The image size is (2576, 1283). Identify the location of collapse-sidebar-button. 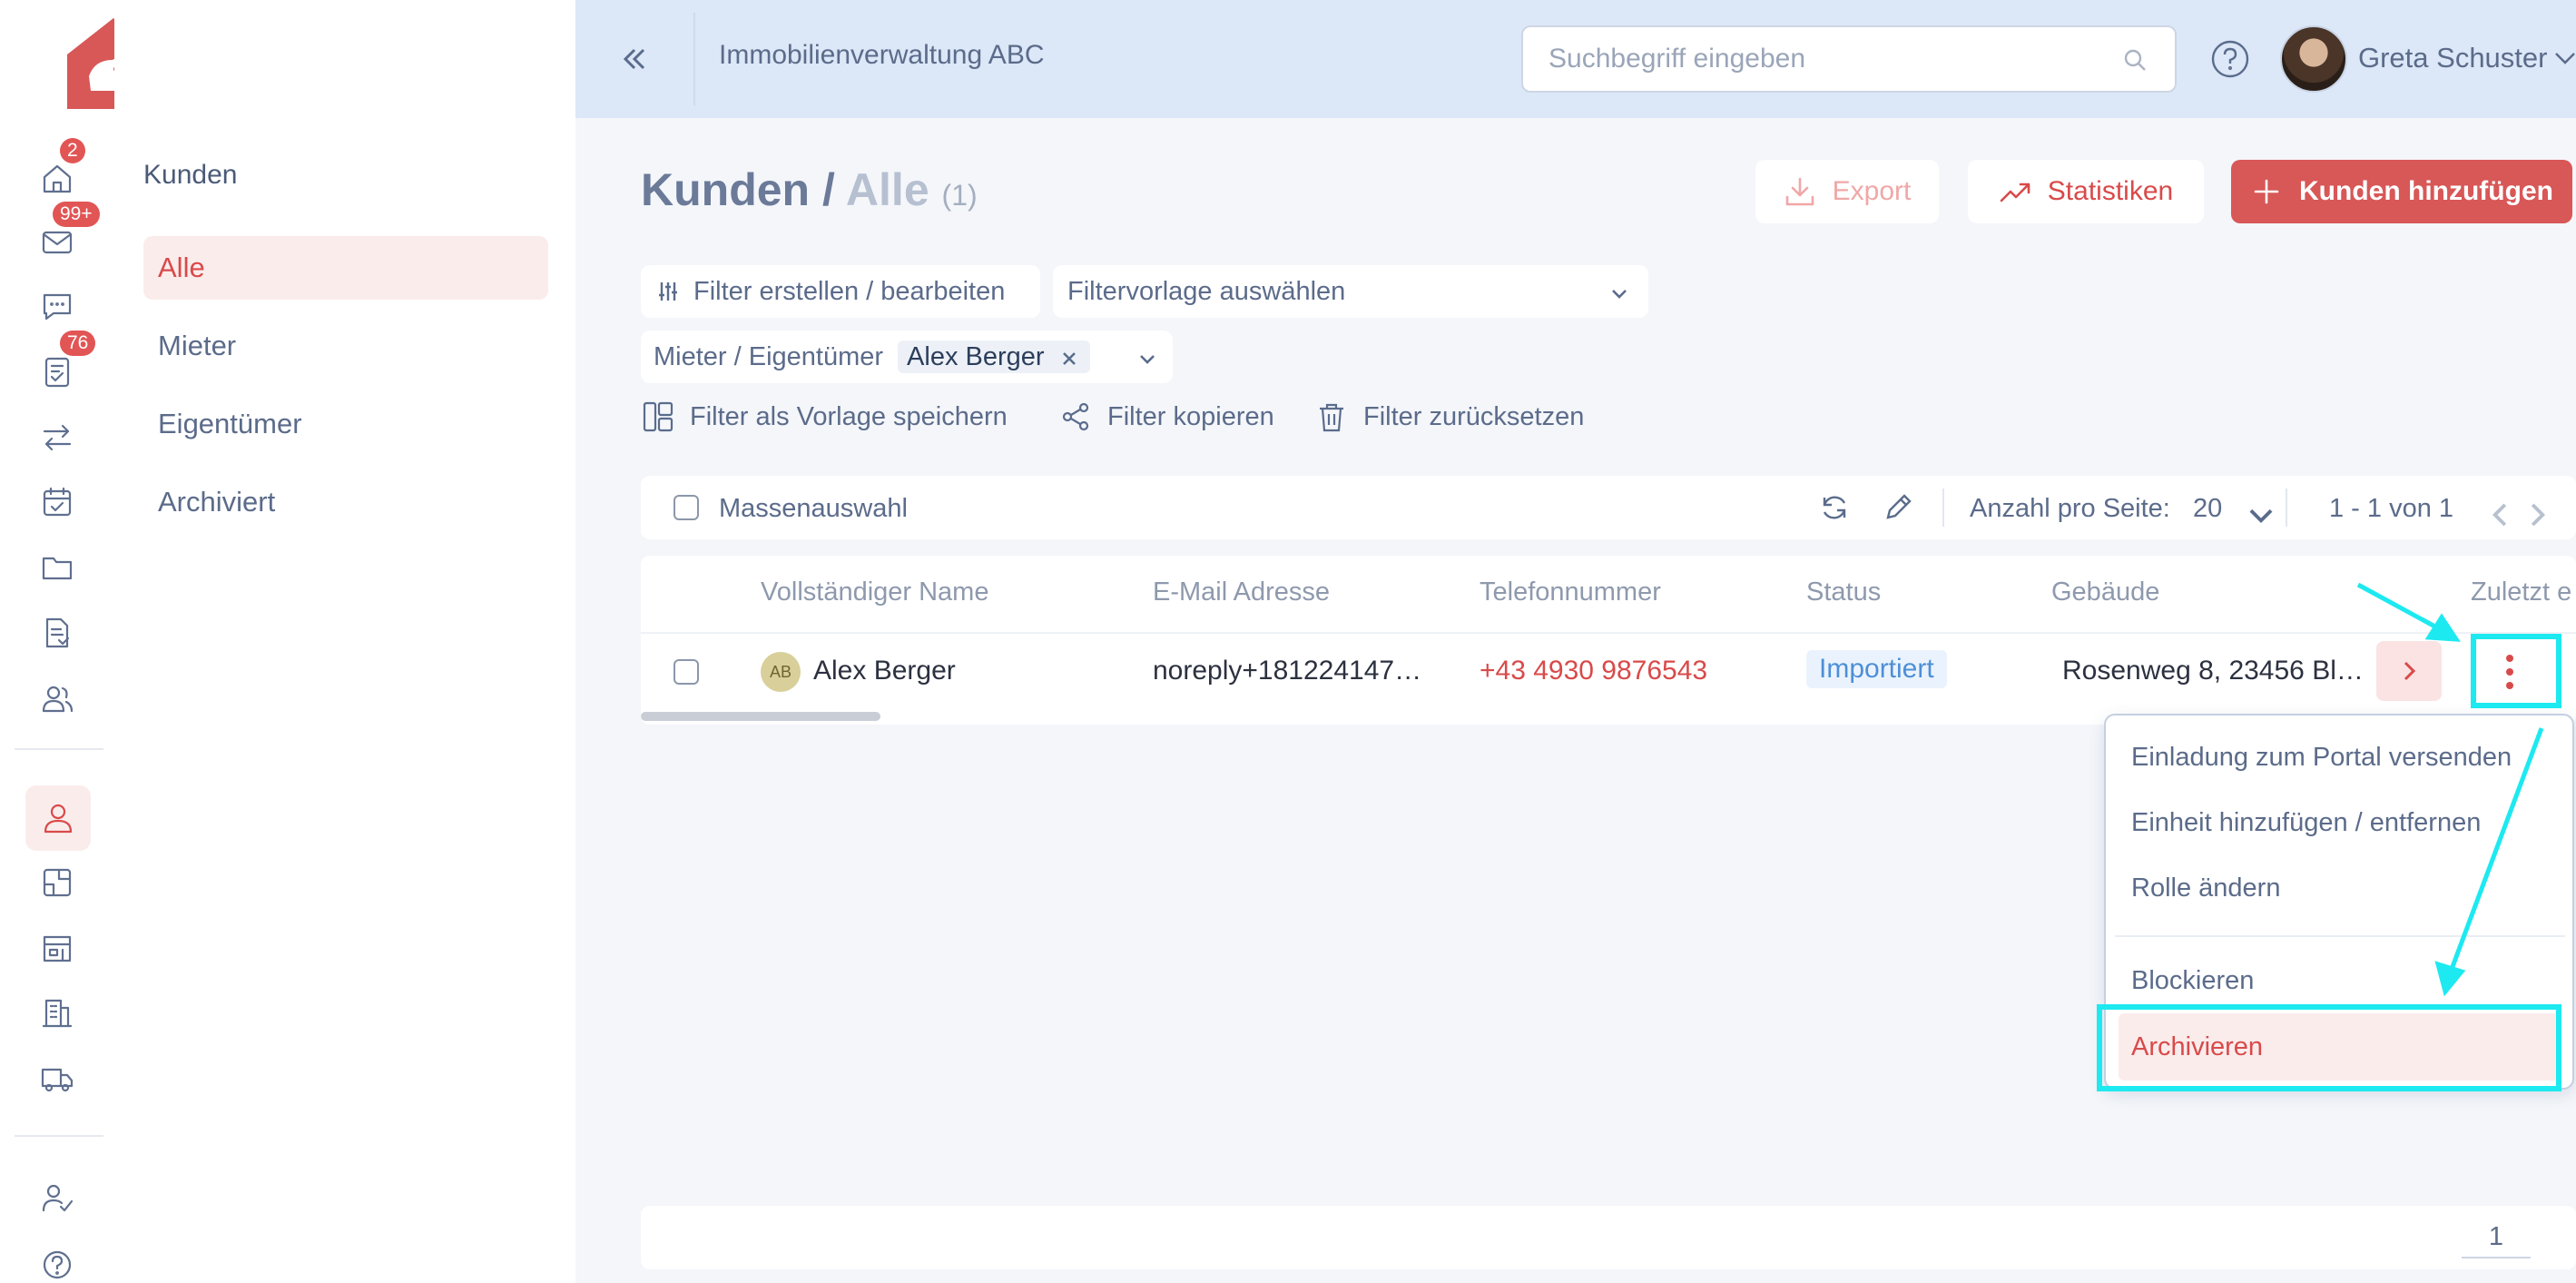
(634, 59).